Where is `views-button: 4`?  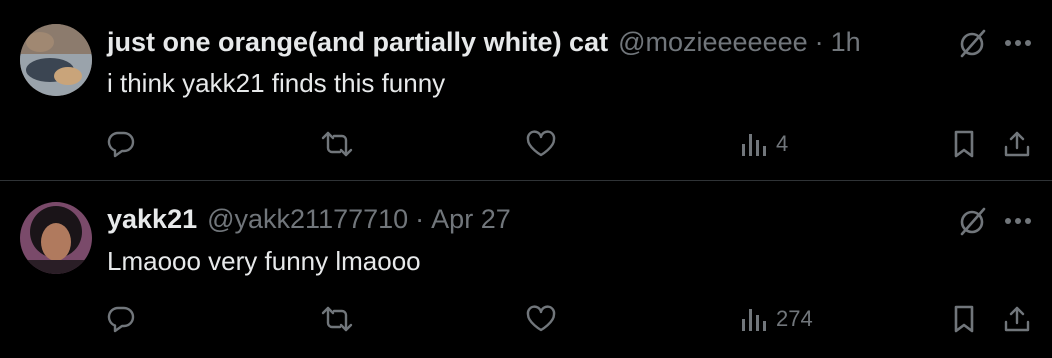
views-button: 4 is located at coordinates (764, 144).